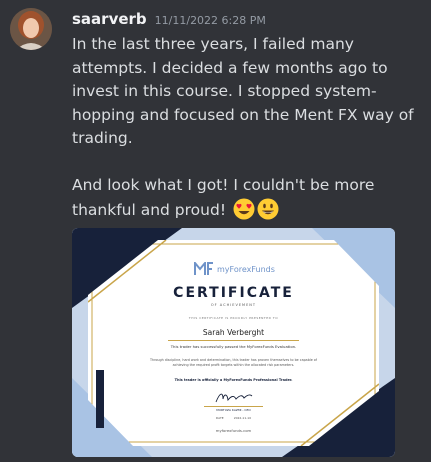 Image resolution: width=431 pixels, height=462 pixels. What do you see at coordinates (203, 268) in the screenshot?
I see `brand-logo-icon` at bounding box center [203, 268].